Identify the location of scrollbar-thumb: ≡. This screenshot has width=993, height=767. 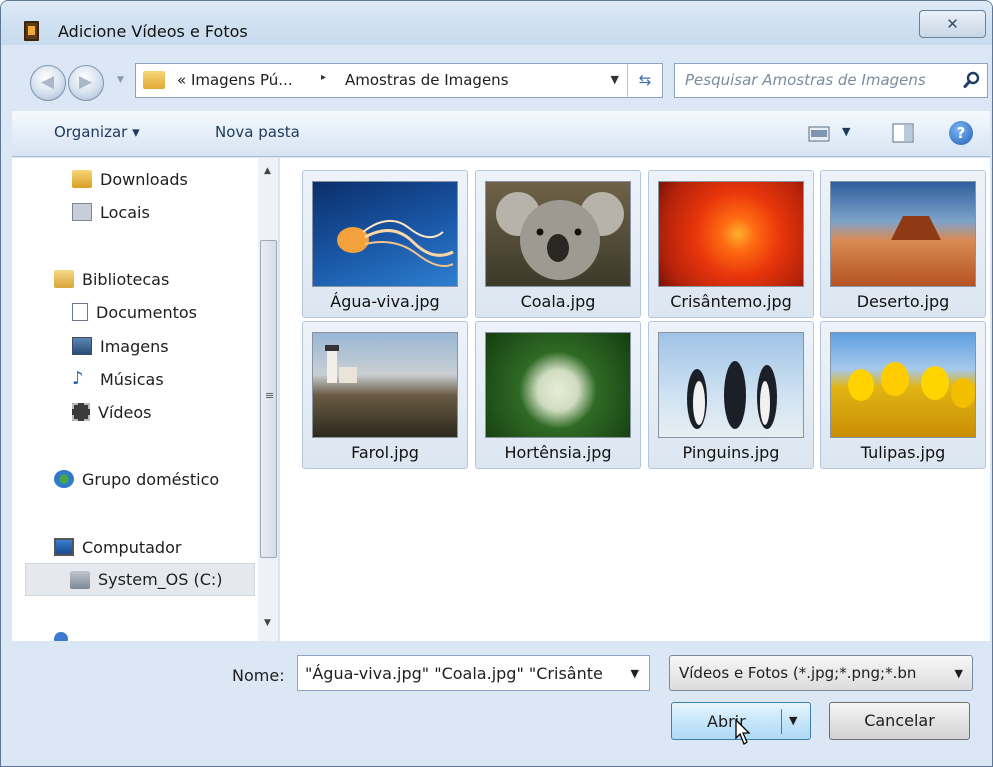
(268, 399).